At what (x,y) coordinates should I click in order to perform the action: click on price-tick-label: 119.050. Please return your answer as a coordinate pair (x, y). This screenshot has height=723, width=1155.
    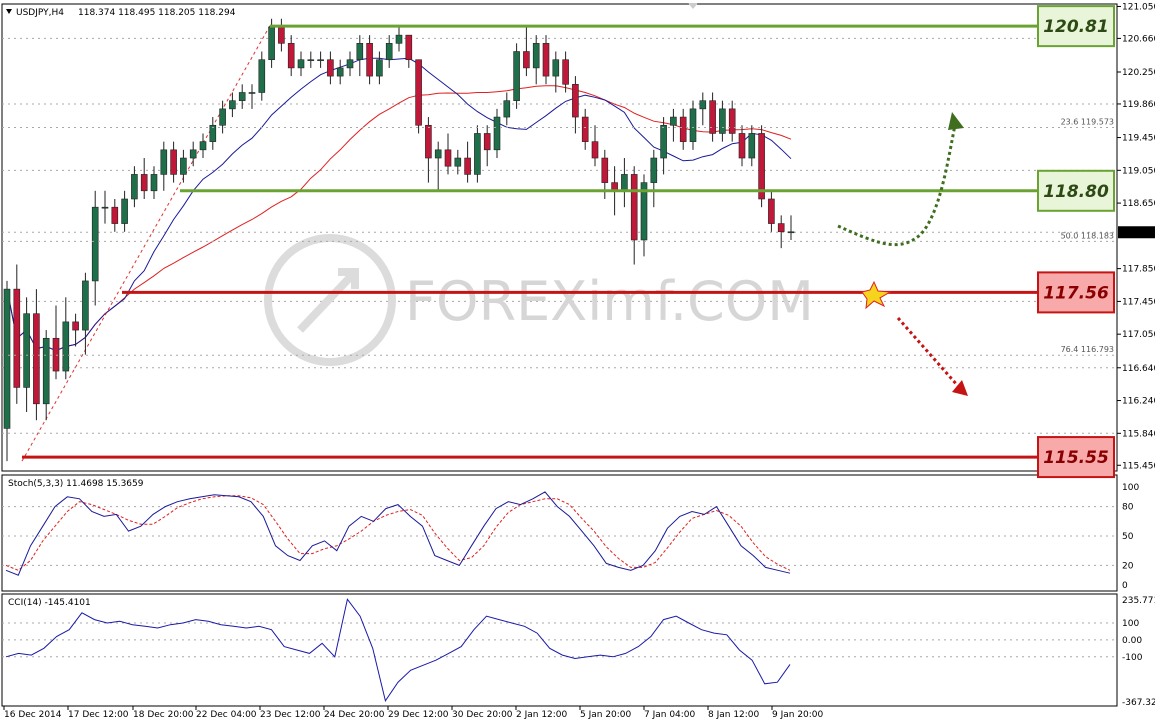
    Looking at the image, I should click on (1138, 171).